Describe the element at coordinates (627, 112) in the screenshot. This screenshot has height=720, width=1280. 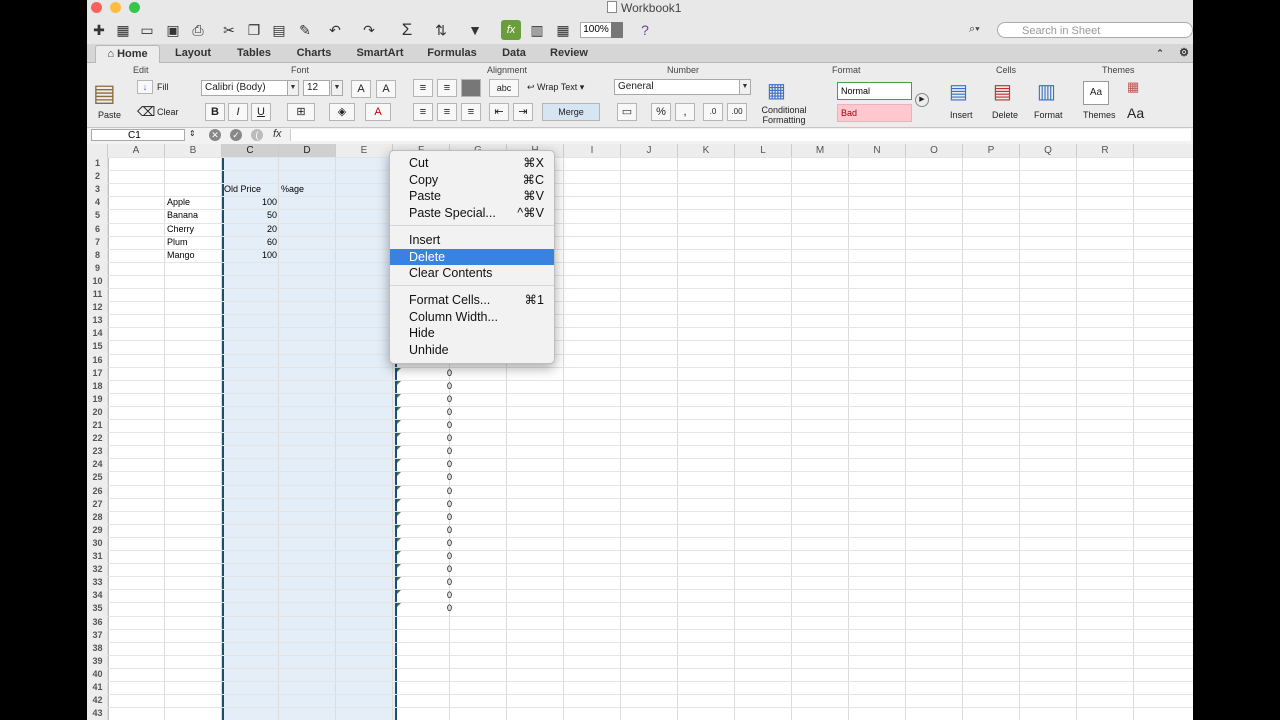
I see `accounting-format-icon: ▭` at that location.